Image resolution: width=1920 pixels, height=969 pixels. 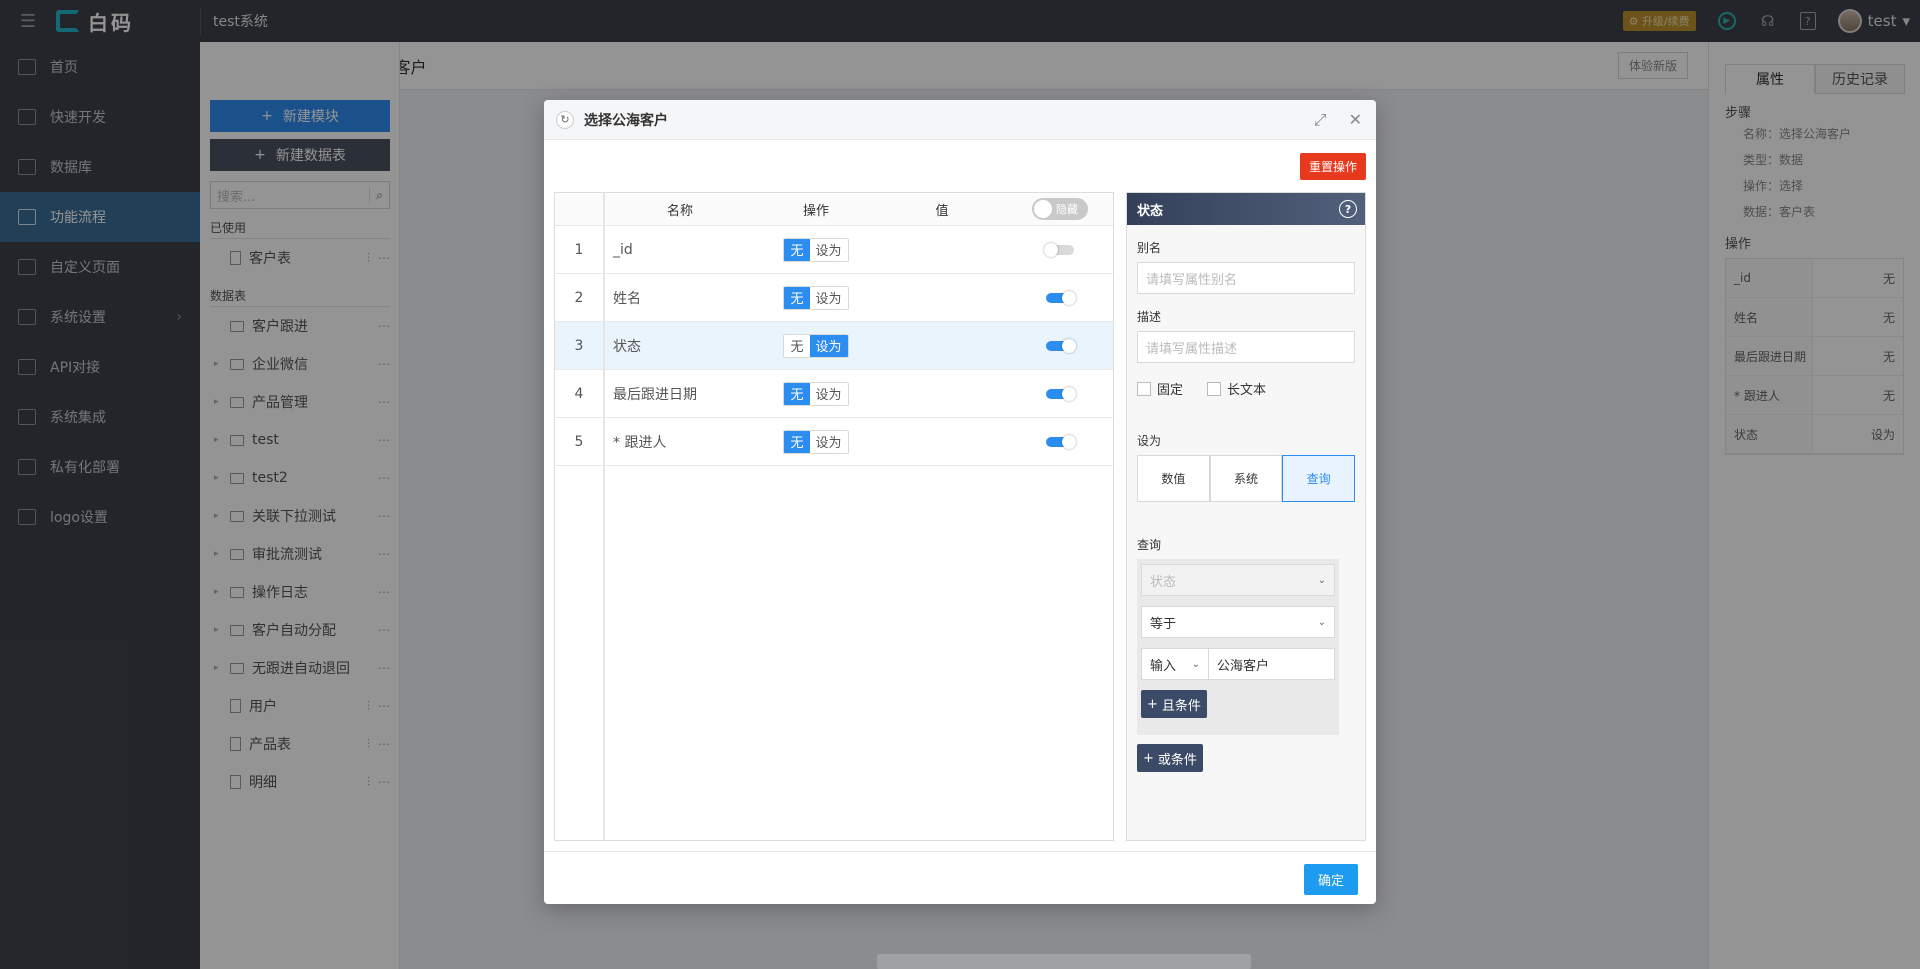 I want to click on query-operator-value: 等于, so click(x=1163, y=624).